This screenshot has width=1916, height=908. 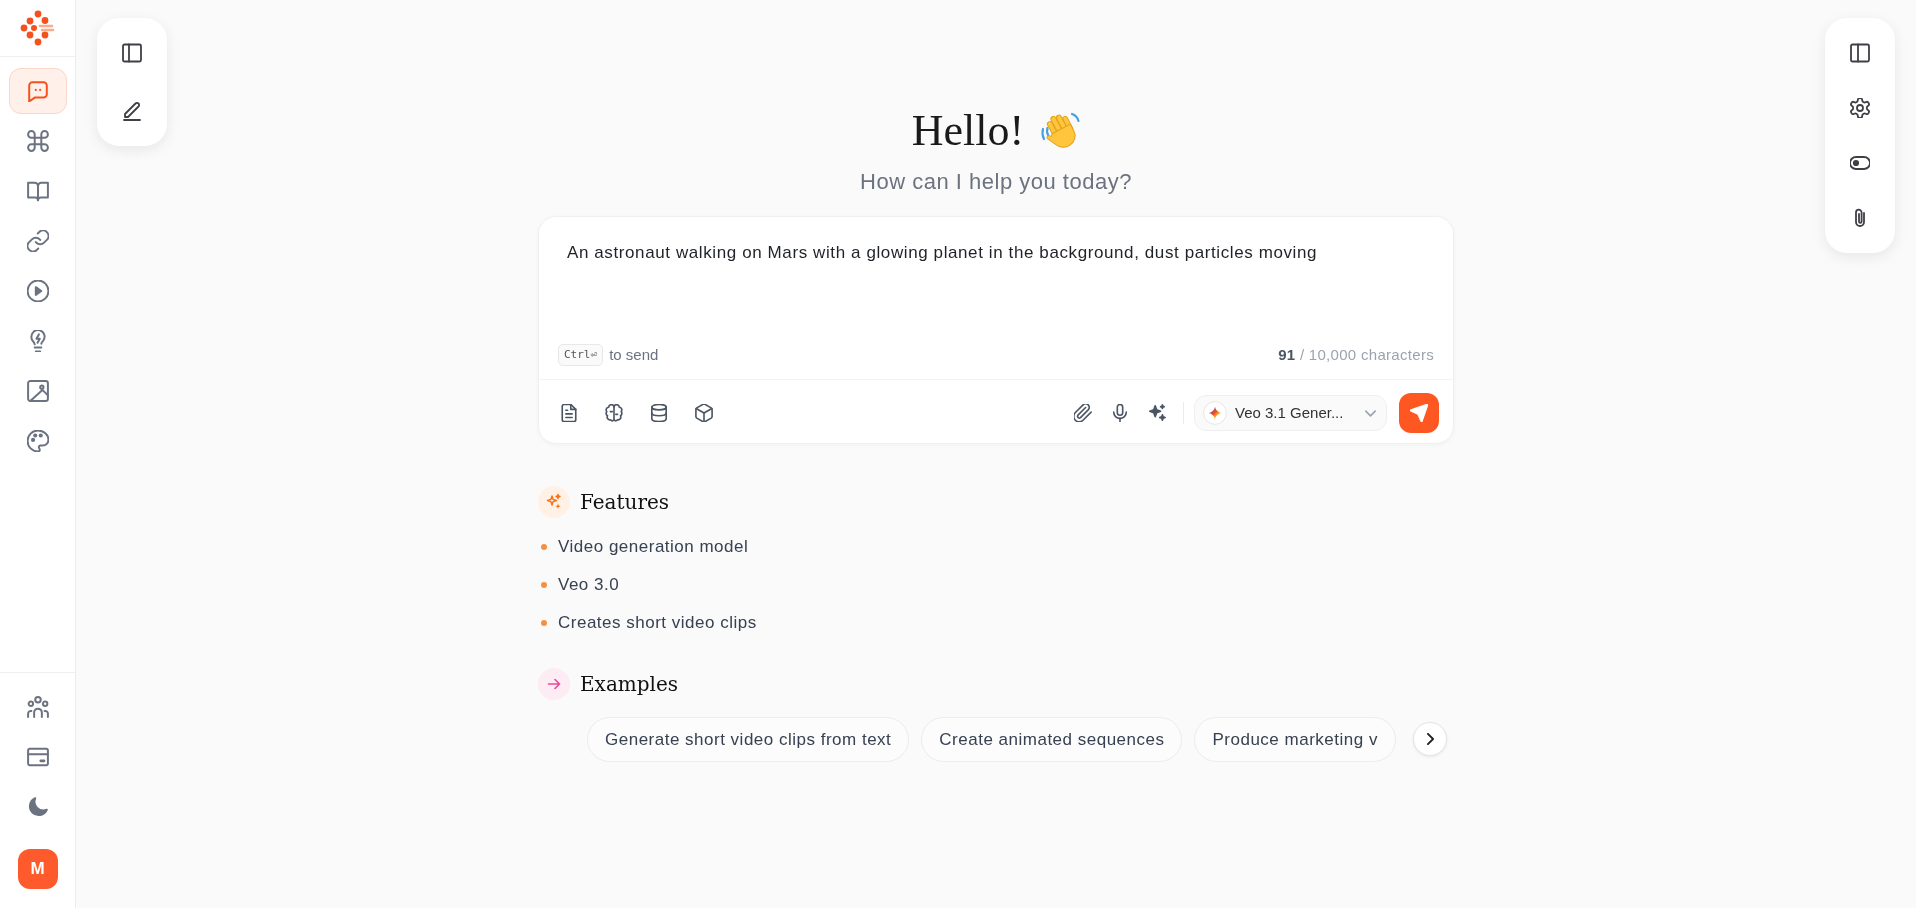 What do you see at coordinates (629, 684) in the screenshot?
I see `section-title: Examples` at bounding box center [629, 684].